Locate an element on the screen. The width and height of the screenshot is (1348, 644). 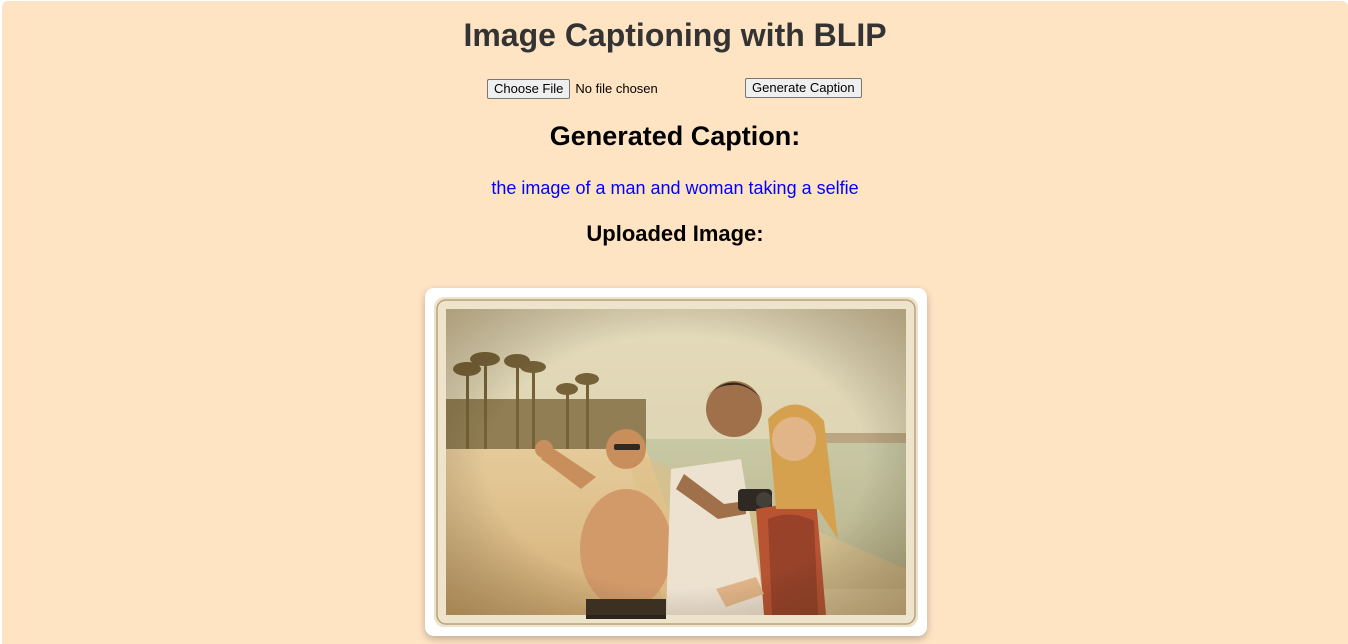
file-input: Choose File No file chosen is located at coordinates (572, 88).